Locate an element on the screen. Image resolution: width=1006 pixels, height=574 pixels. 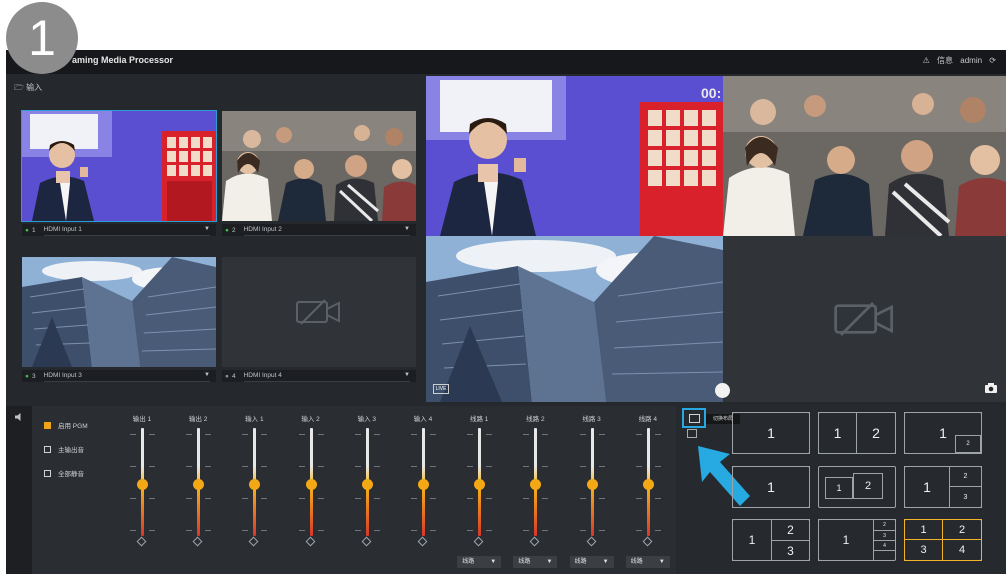
layout-option-four-stack: 1234 is located at coordinates (857, 540).